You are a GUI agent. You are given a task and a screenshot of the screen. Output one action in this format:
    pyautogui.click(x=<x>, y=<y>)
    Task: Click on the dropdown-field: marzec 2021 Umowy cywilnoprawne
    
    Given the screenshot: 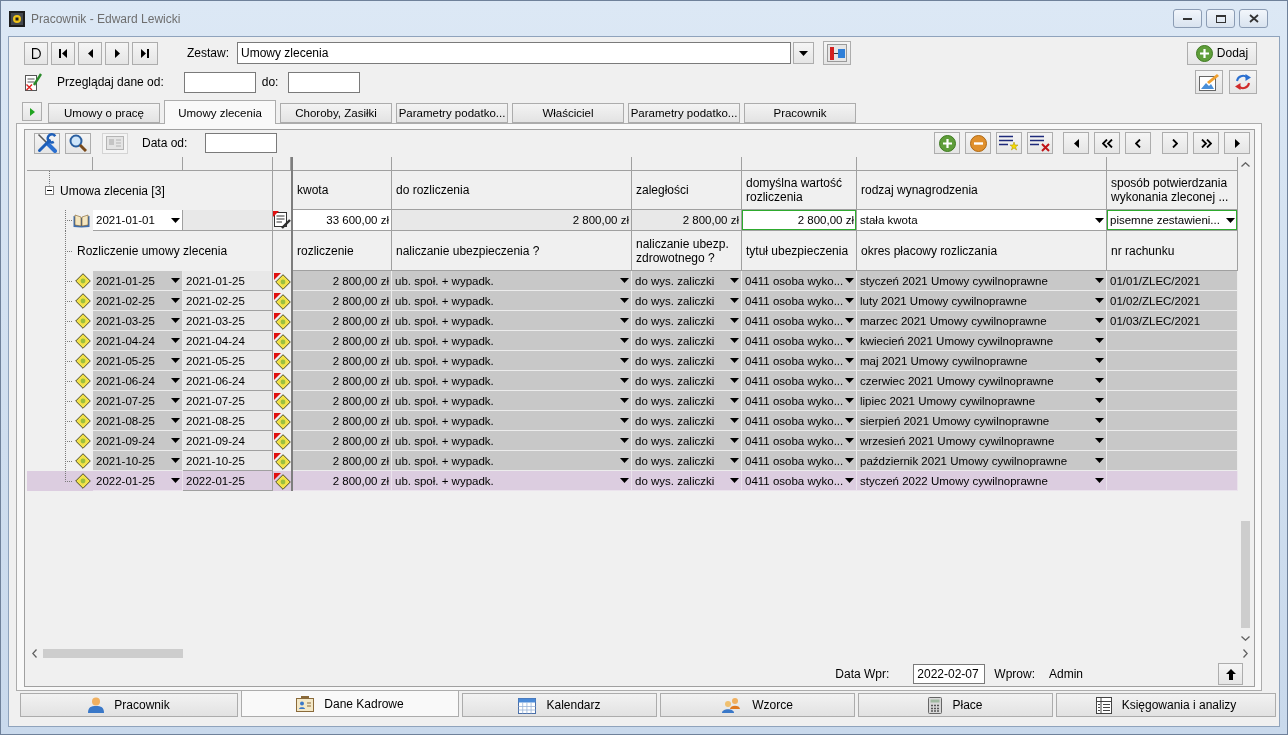 What is the action you would take?
    pyautogui.click(x=982, y=321)
    